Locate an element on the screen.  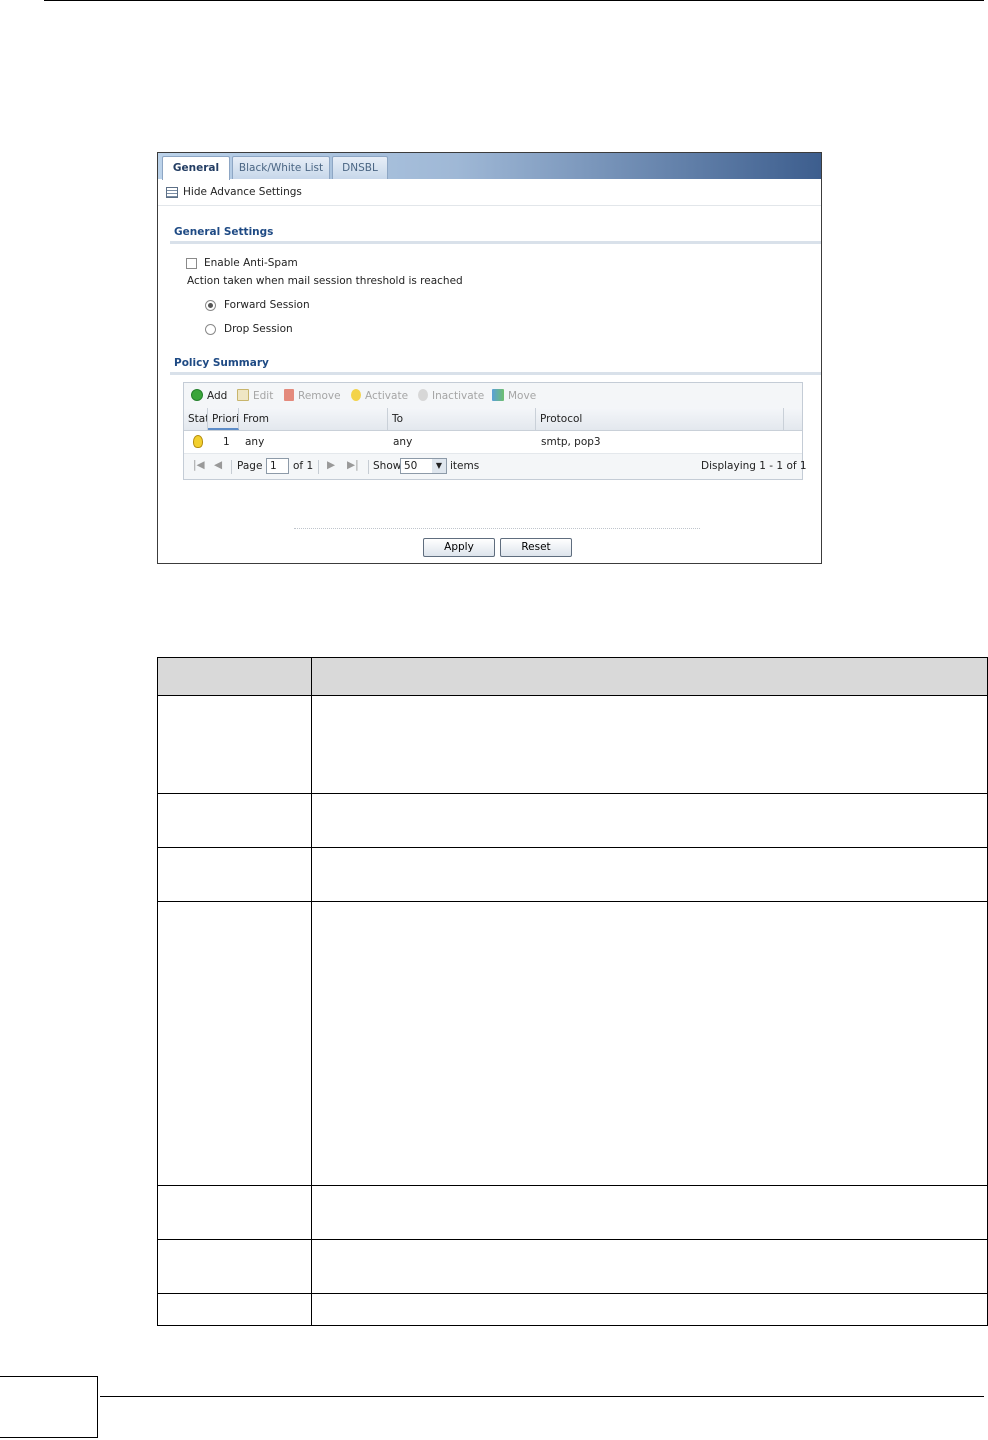
add-label: Add is located at coordinates (217, 396).